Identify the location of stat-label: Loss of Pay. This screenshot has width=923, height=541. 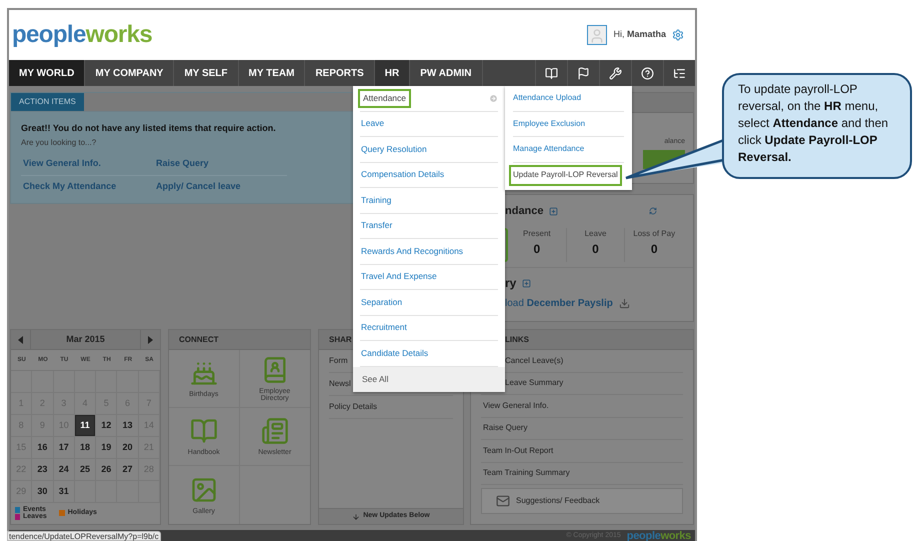
(654, 234).